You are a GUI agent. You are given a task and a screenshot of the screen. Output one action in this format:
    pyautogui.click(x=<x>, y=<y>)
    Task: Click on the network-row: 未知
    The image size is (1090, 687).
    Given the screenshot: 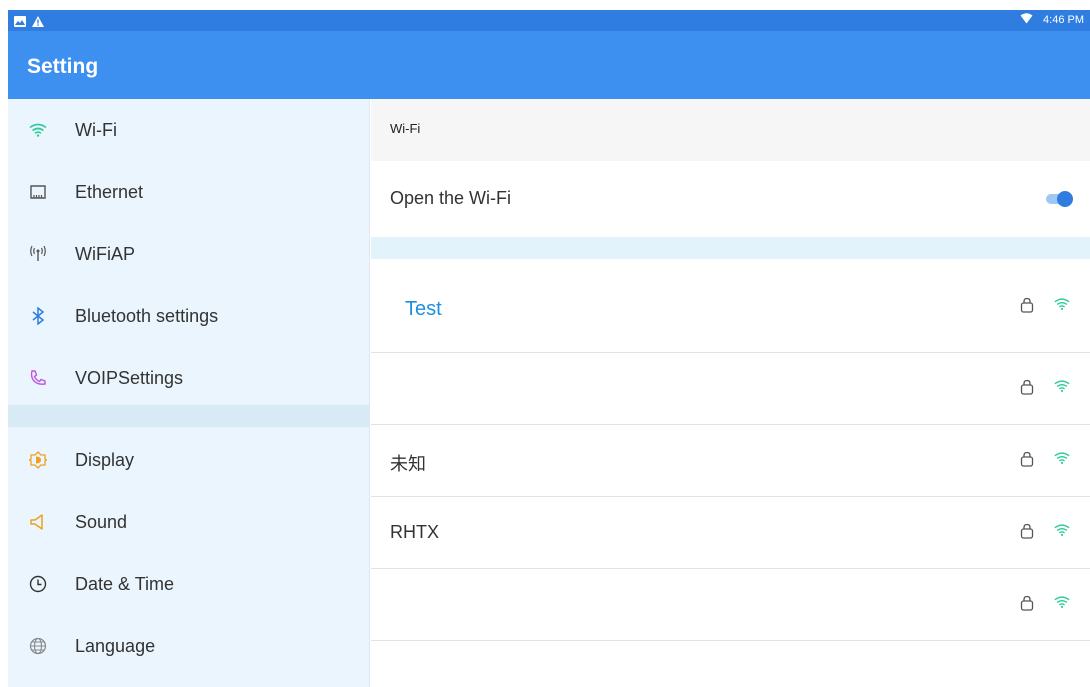 What is the action you would take?
    pyautogui.click(x=730, y=461)
    